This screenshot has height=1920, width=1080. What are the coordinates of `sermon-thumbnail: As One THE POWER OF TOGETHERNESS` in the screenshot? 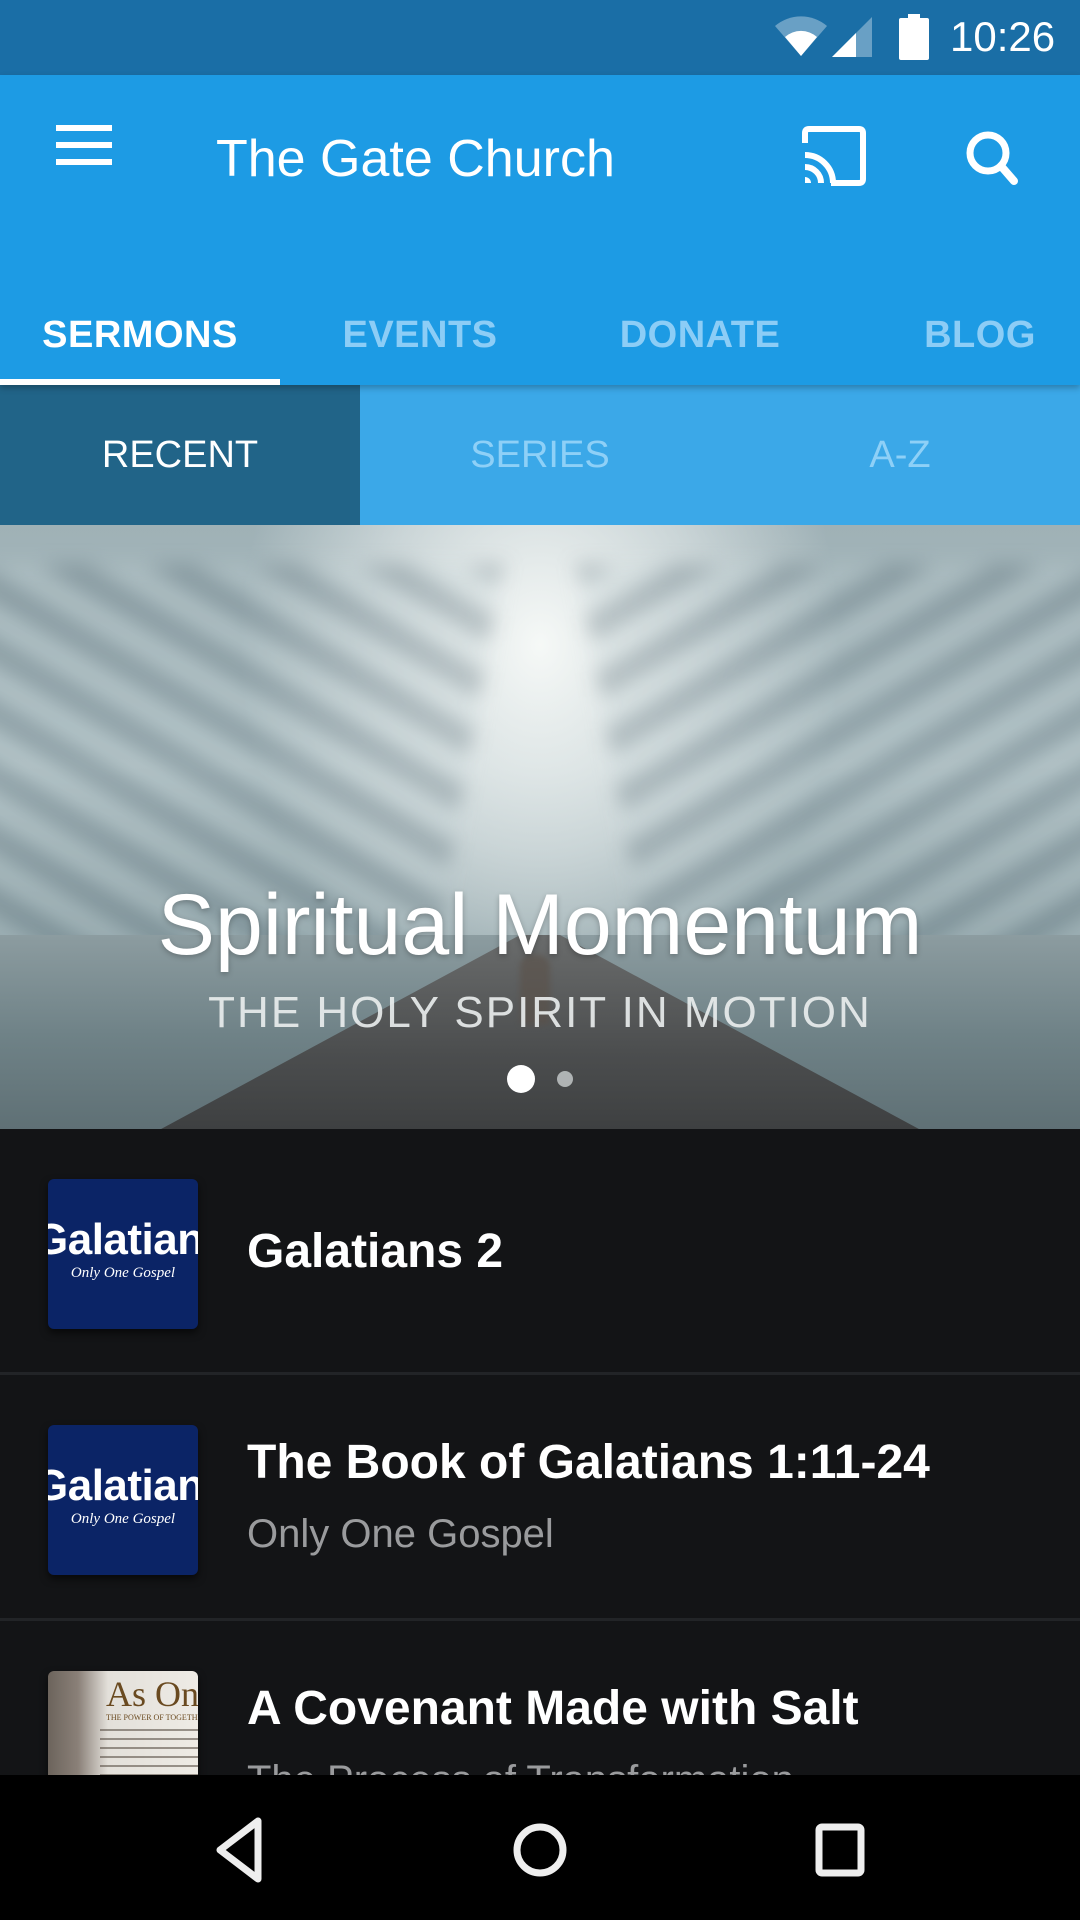 It's located at (123, 1723).